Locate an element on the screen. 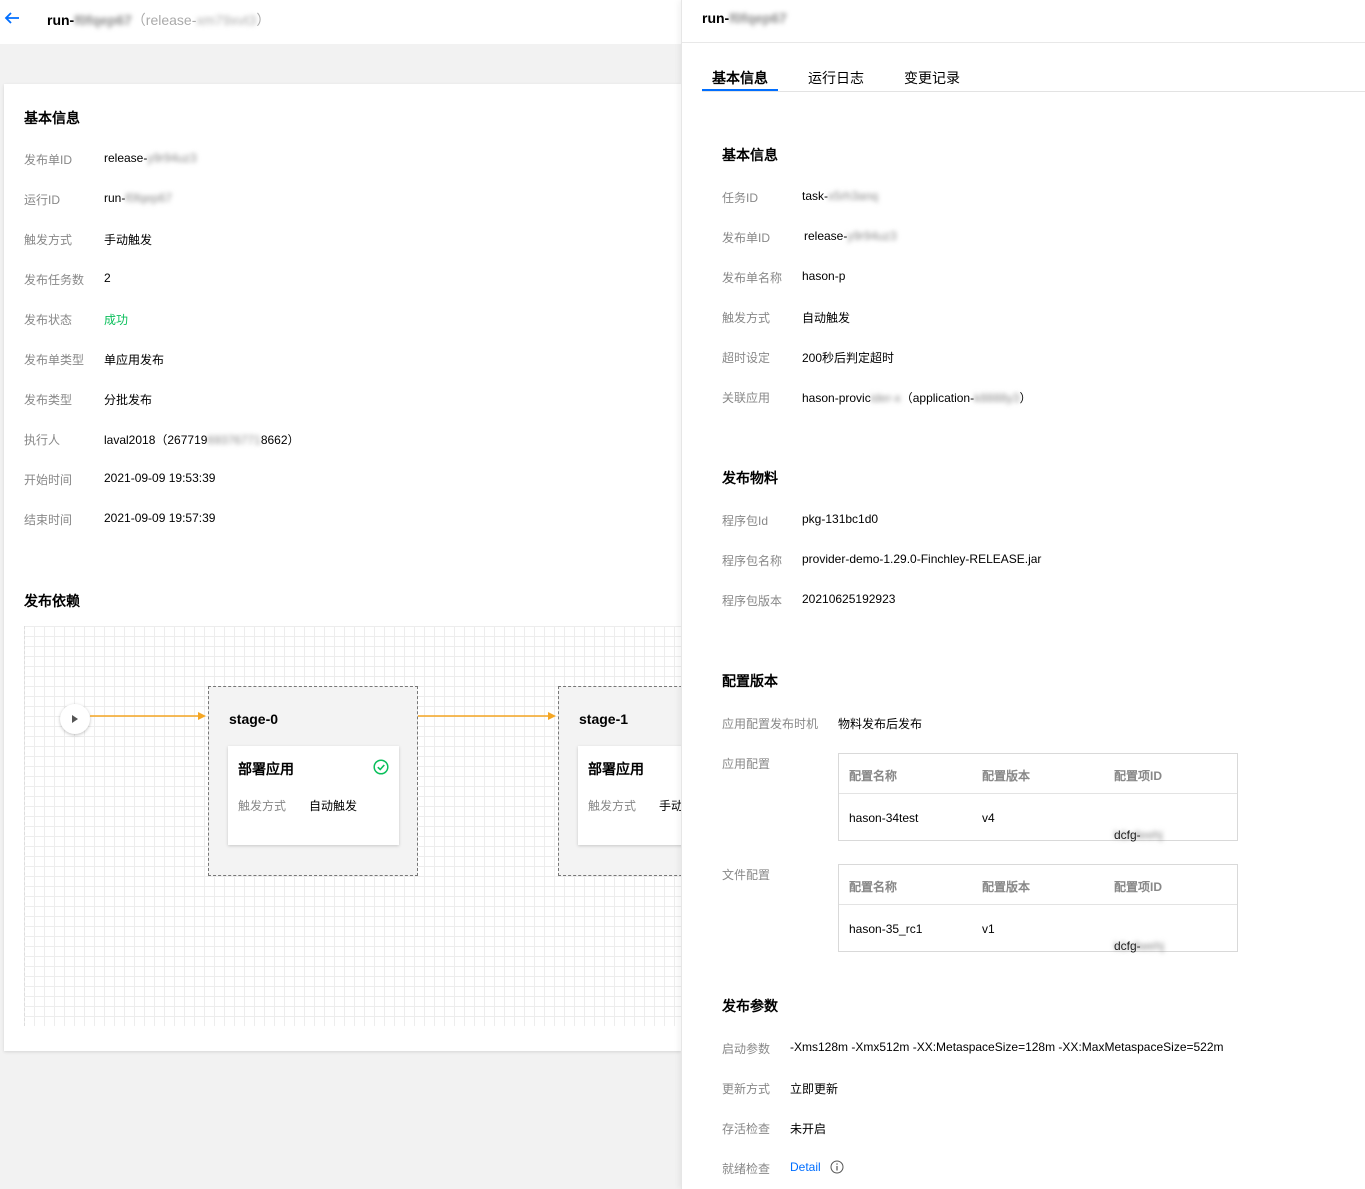  page-title: run-f0fqep67（release-xm79xvt3） is located at coordinates (158, 20).